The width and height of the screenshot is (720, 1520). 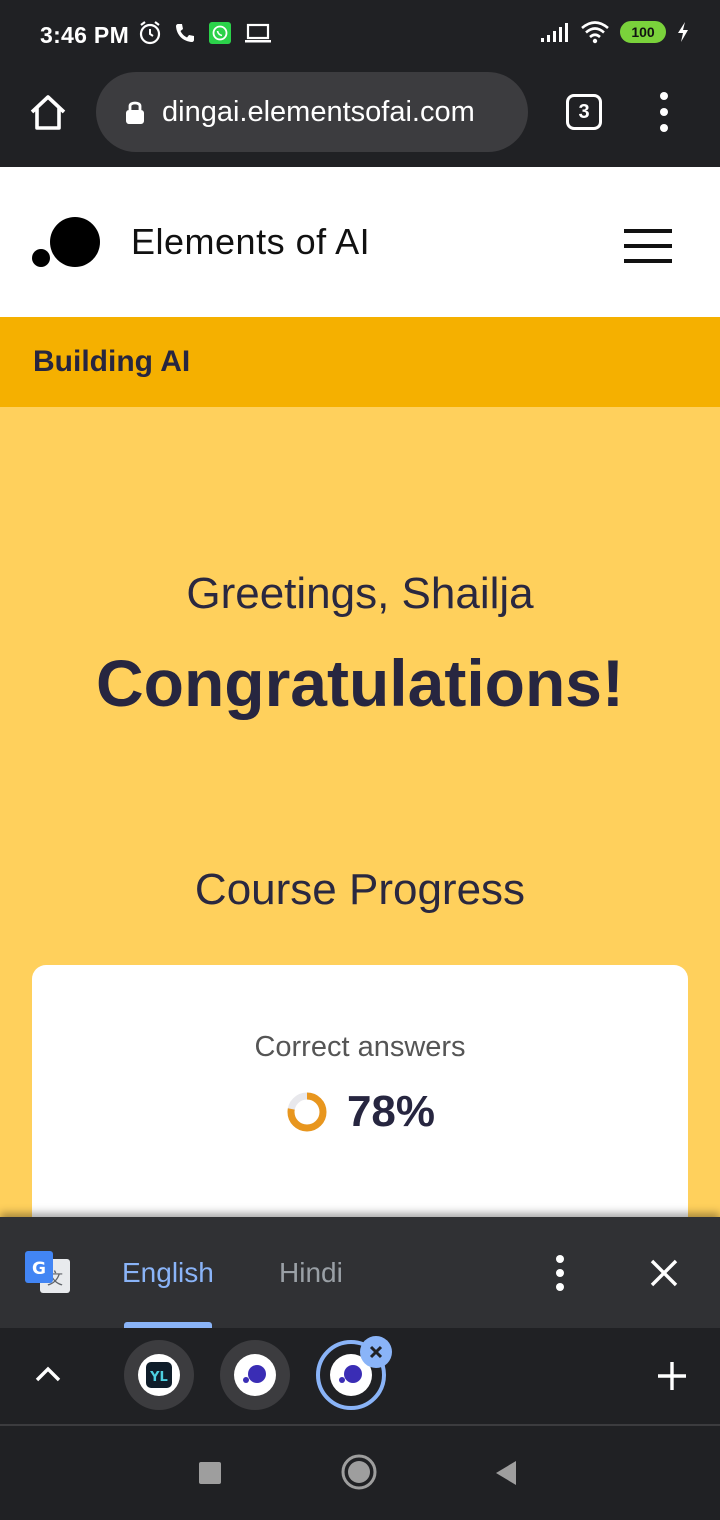 I want to click on status-icons-right: 100, so click(x=615, y=32).